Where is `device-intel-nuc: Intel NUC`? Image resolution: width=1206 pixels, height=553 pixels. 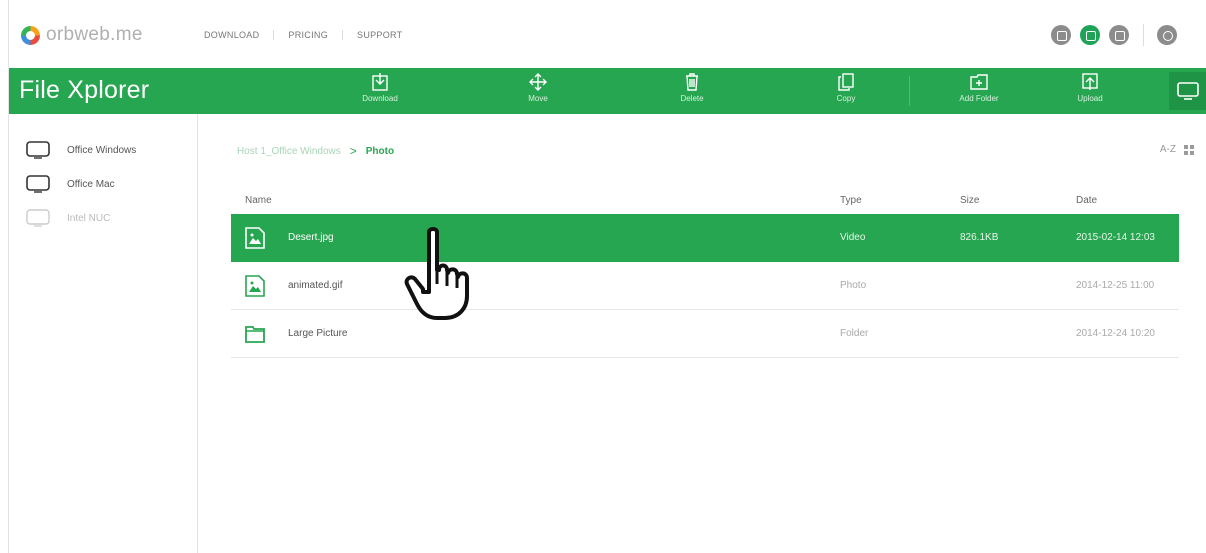 device-intel-nuc: Intel NUC is located at coordinates (103, 218).